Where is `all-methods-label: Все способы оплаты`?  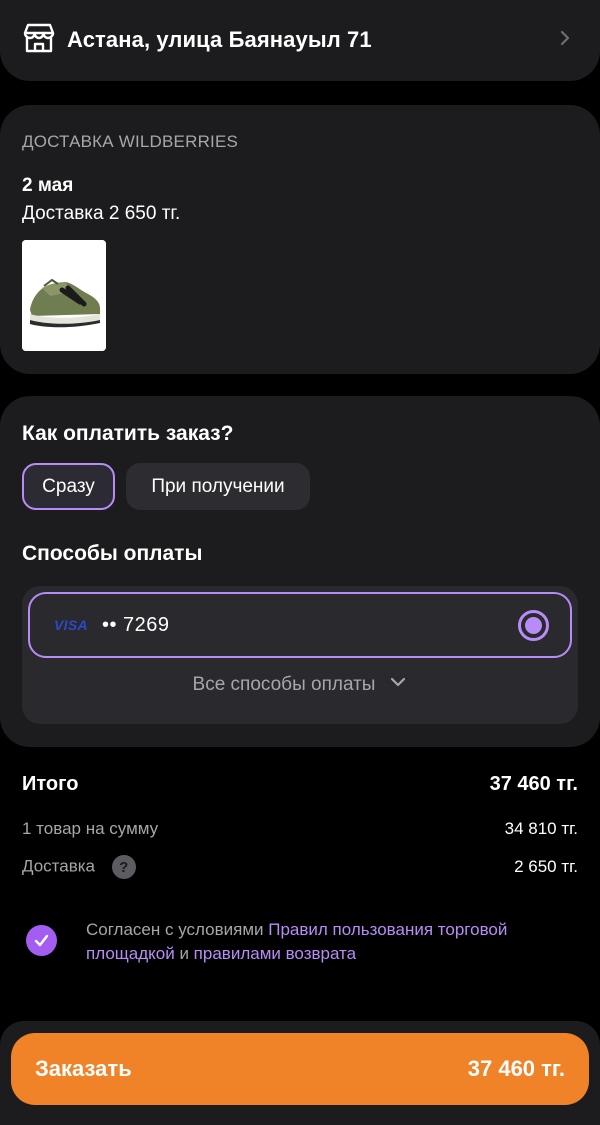 all-methods-label: Все способы оплаты is located at coordinates (284, 684).